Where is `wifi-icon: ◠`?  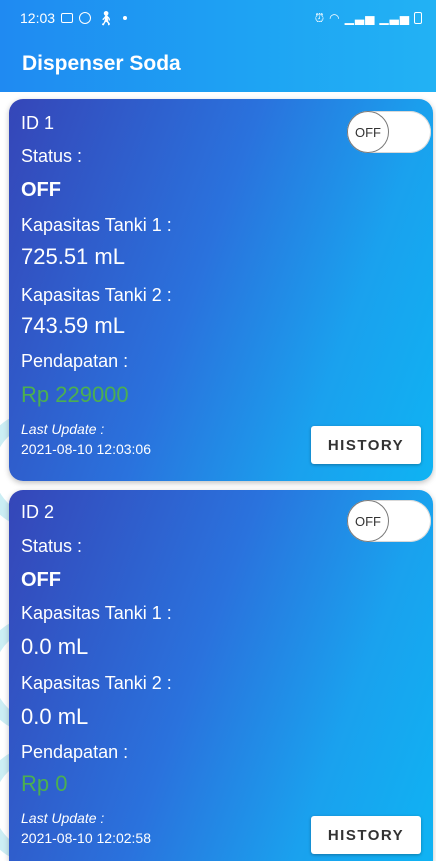 wifi-icon: ◠ is located at coordinates (335, 18).